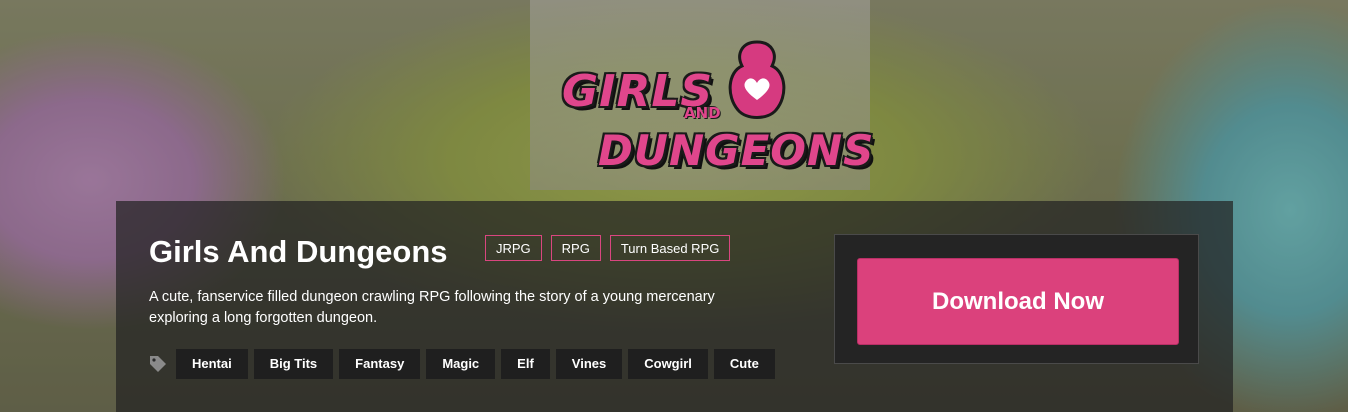  What do you see at coordinates (736, 150) in the screenshot?
I see `logo-text-dungeons: DUNGEONS` at bounding box center [736, 150].